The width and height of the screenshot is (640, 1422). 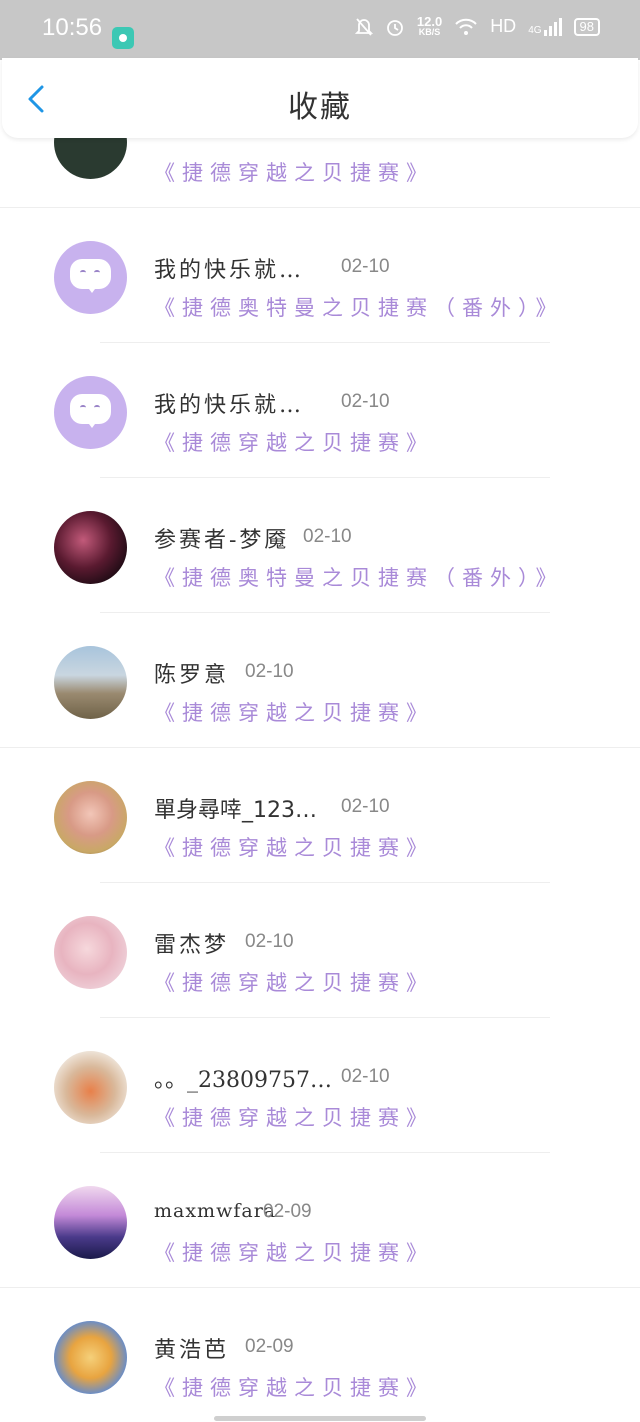 What do you see at coordinates (503, 26) in the screenshot?
I see `hd-indicator: HD` at bounding box center [503, 26].